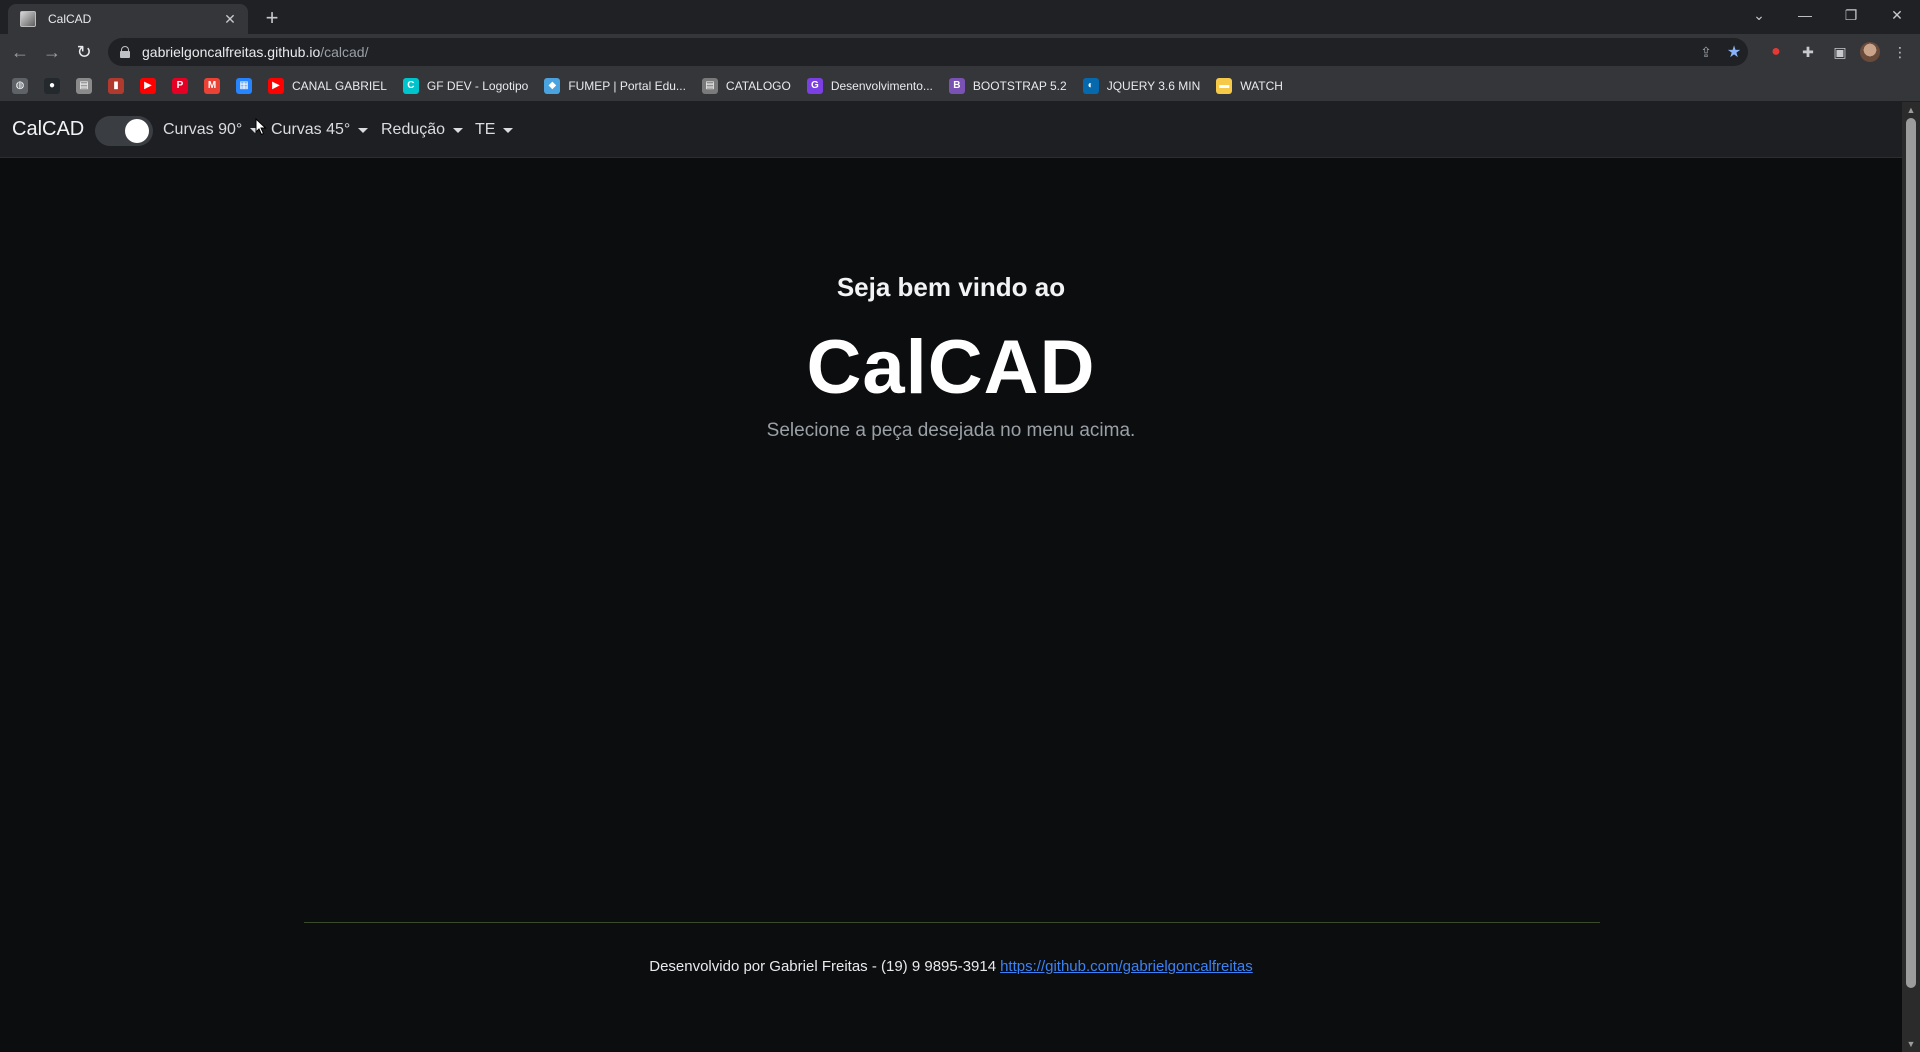  I want to click on gmail-icon: M, so click(212, 85).